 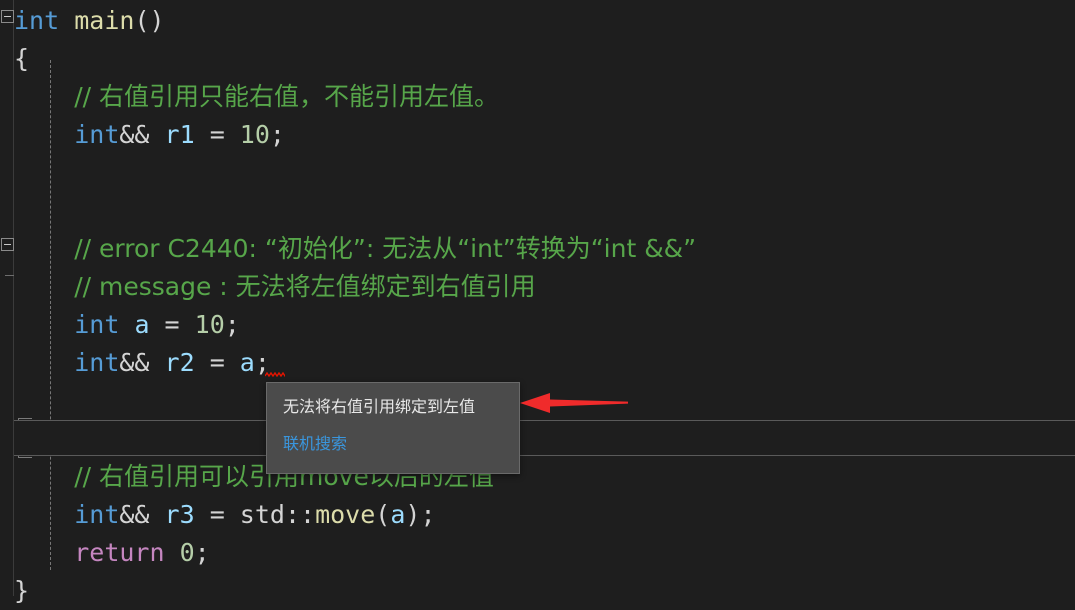 What do you see at coordinates (305, 286) in the screenshot?
I see `code-token: // message : 无法将左值绑定到右值引用` at bounding box center [305, 286].